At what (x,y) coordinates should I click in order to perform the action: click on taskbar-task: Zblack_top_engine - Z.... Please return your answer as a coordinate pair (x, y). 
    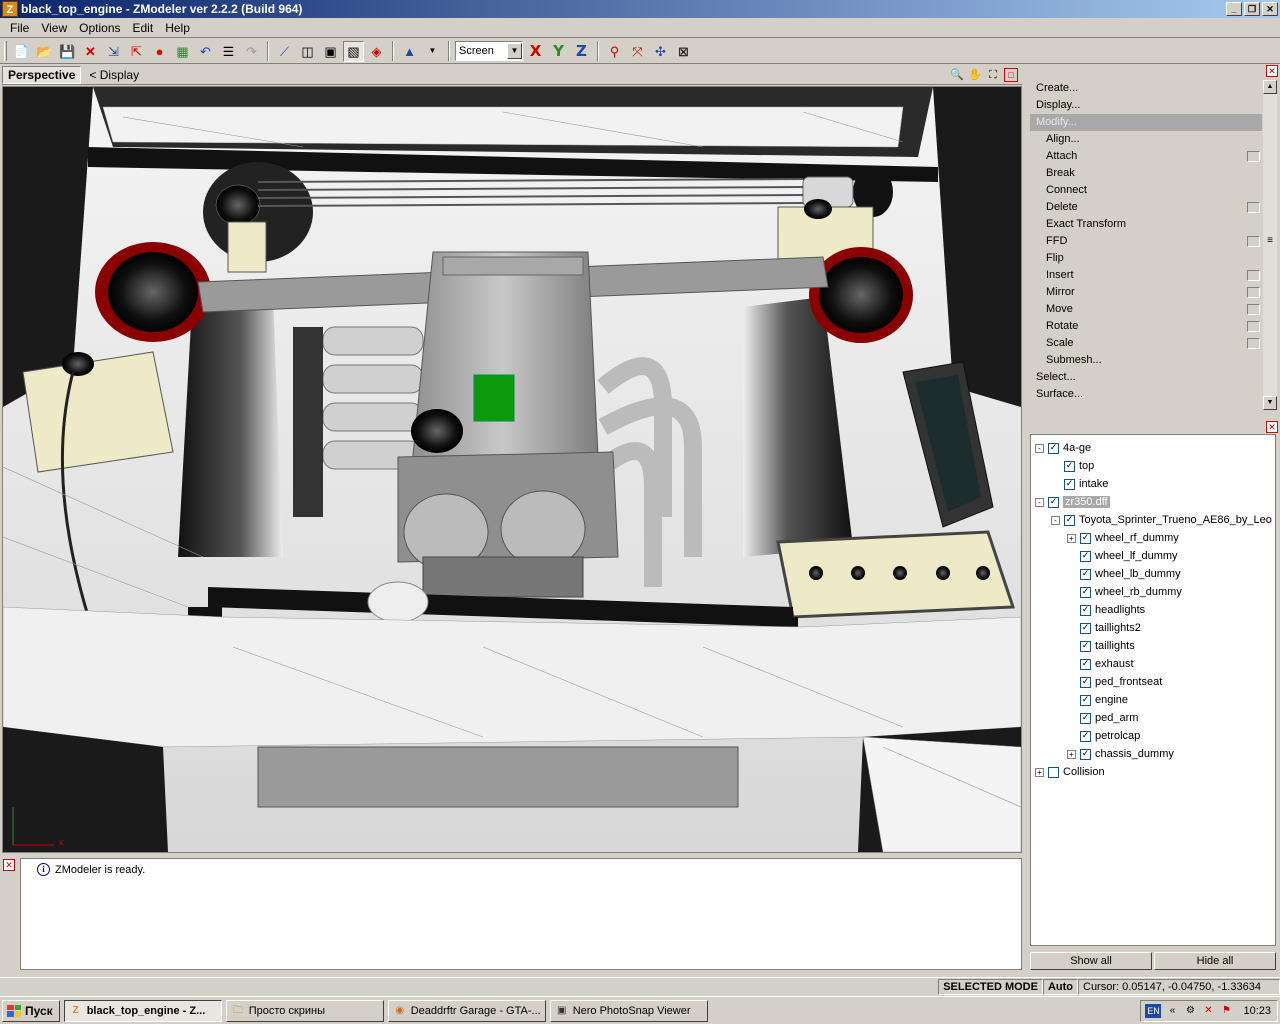
    Looking at the image, I should click on (142, 1010).